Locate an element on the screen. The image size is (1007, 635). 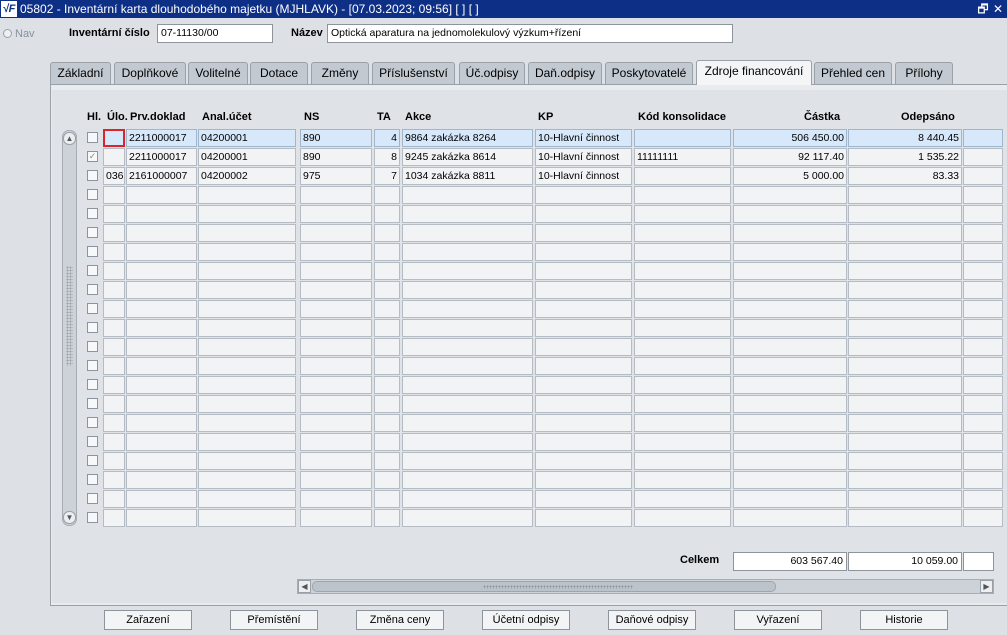
nav-toggle: Nav is located at coordinates (19, 34).